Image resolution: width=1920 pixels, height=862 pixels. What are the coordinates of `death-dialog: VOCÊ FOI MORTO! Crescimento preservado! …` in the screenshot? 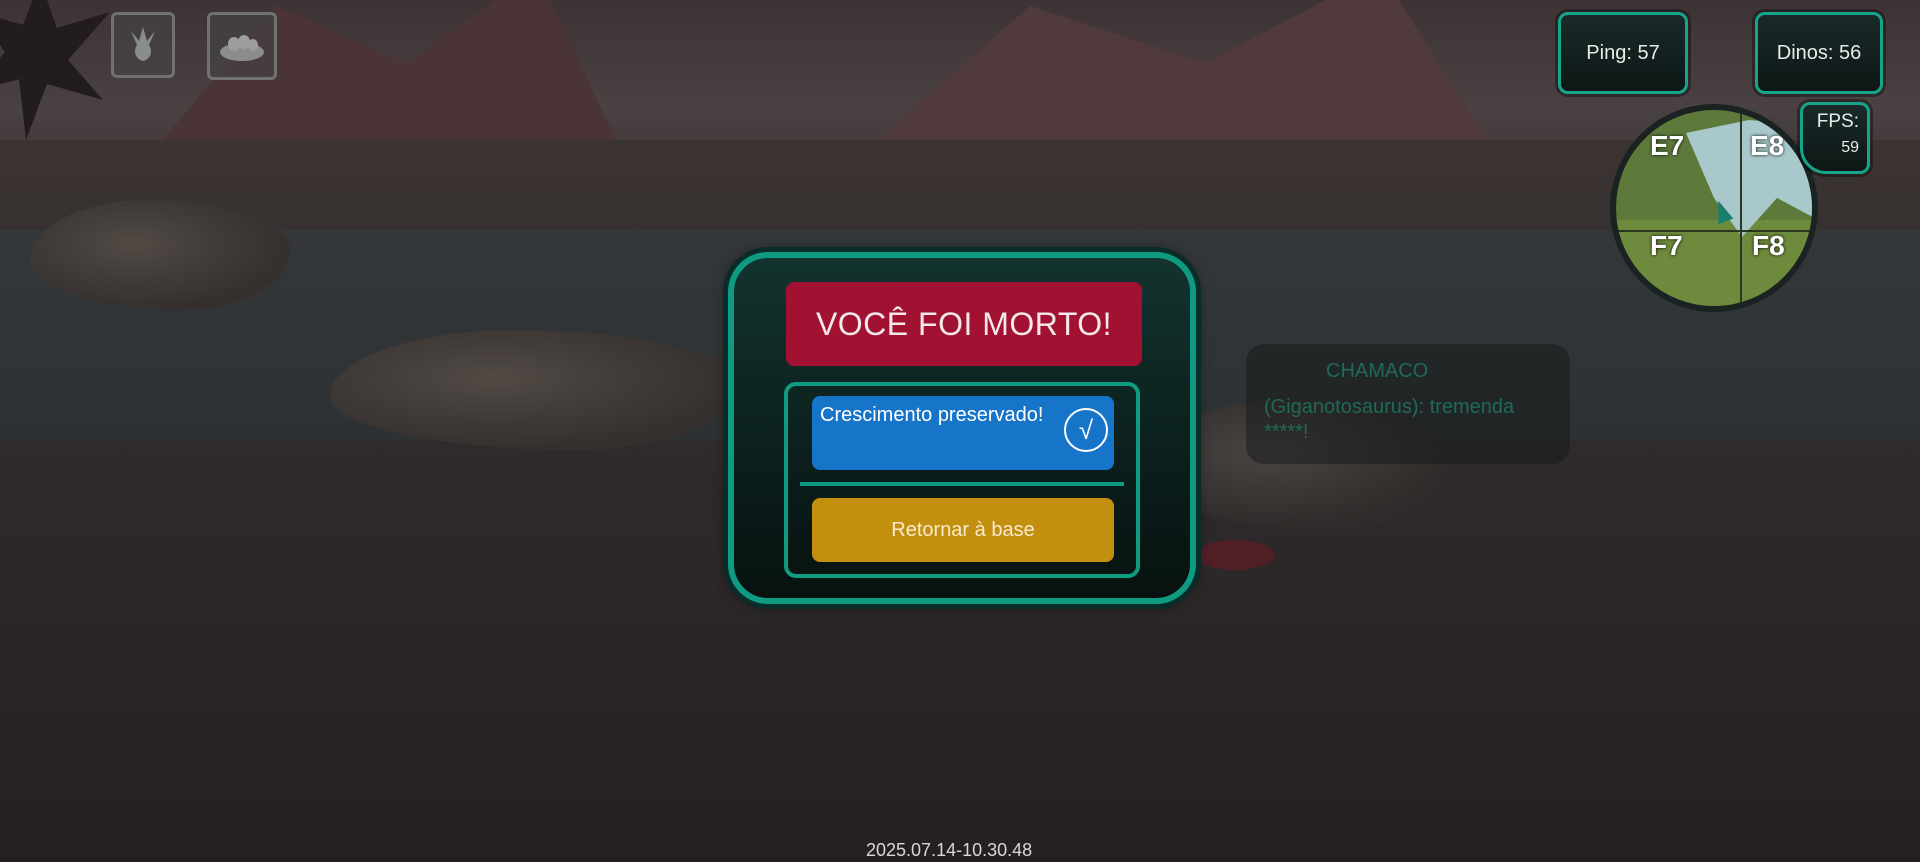 It's located at (962, 428).